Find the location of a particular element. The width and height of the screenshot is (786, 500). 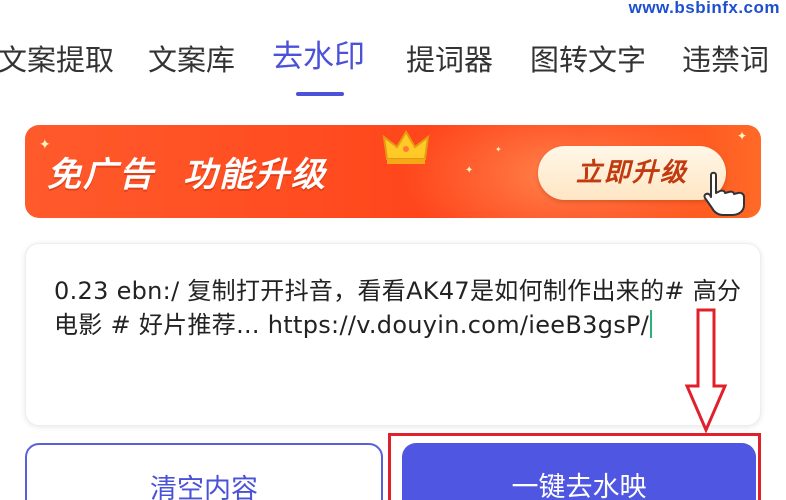

watermark-text: www.bsbinfx.com is located at coordinates (704, 8).